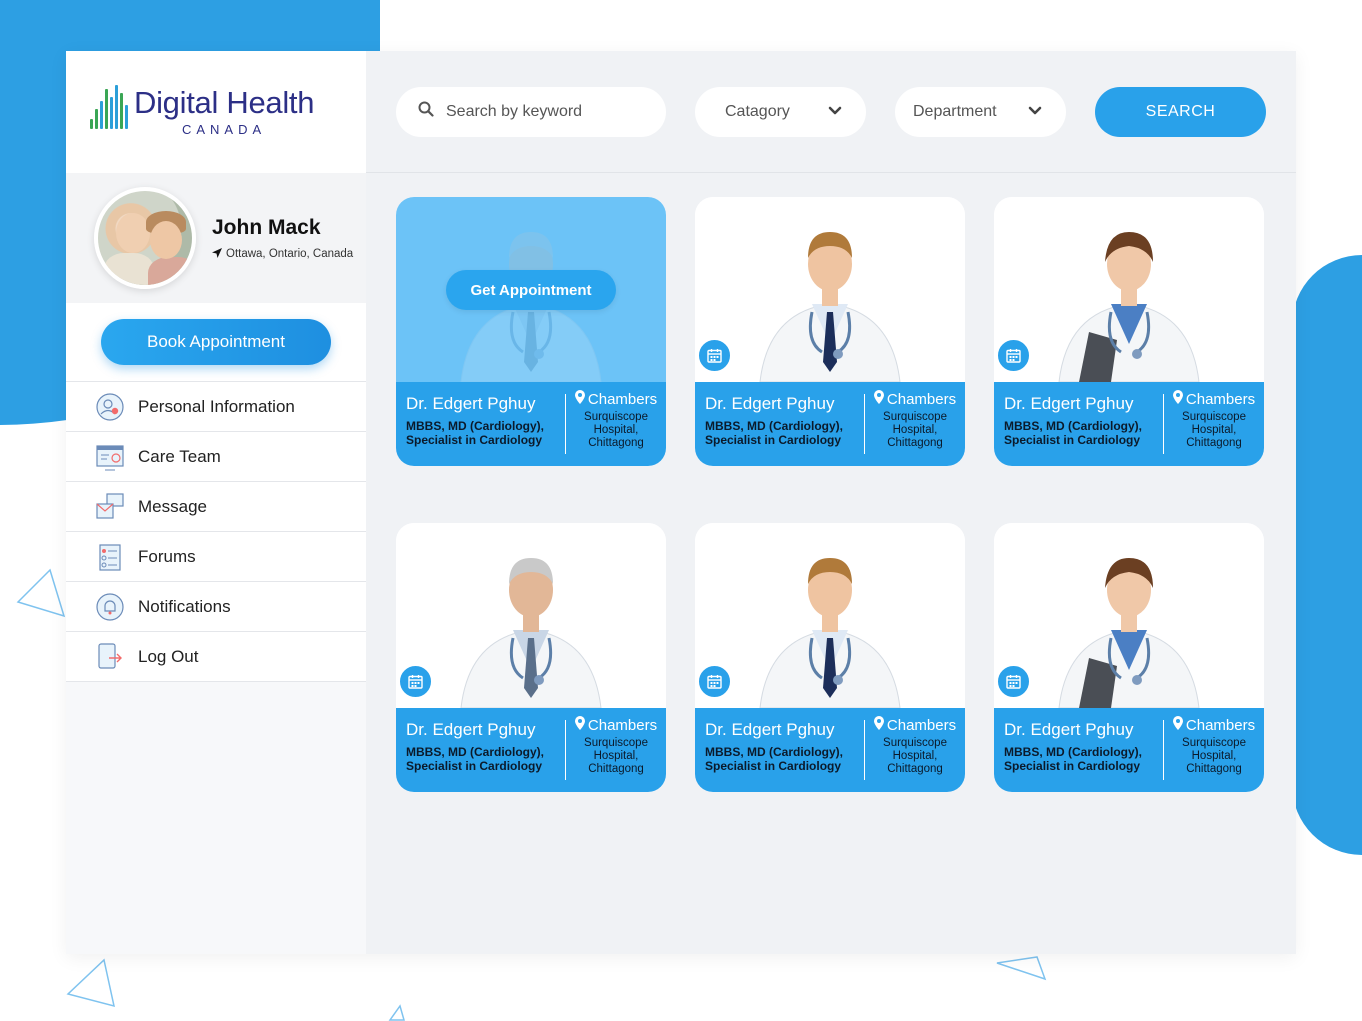 The width and height of the screenshot is (1362, 1021). I want to click on message-icon, so click(110, 507).